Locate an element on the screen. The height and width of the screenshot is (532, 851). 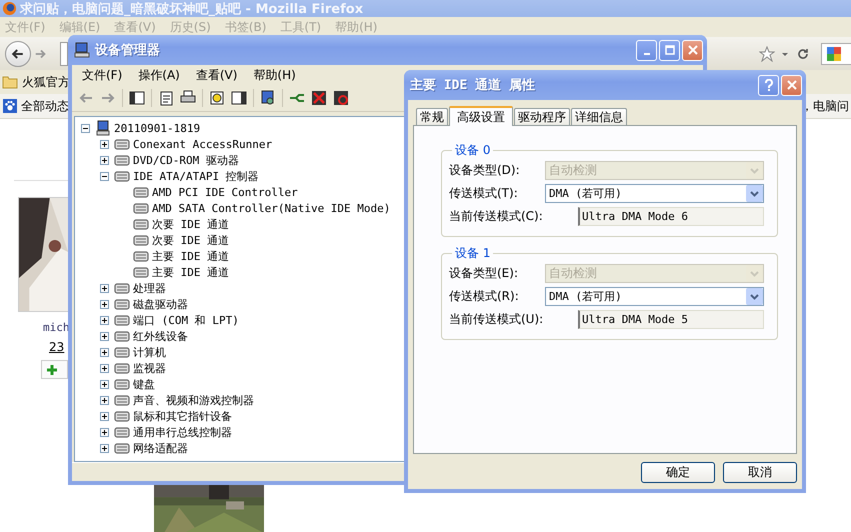
menu-item: 帮助(H) is located at coordinates (274, 75).